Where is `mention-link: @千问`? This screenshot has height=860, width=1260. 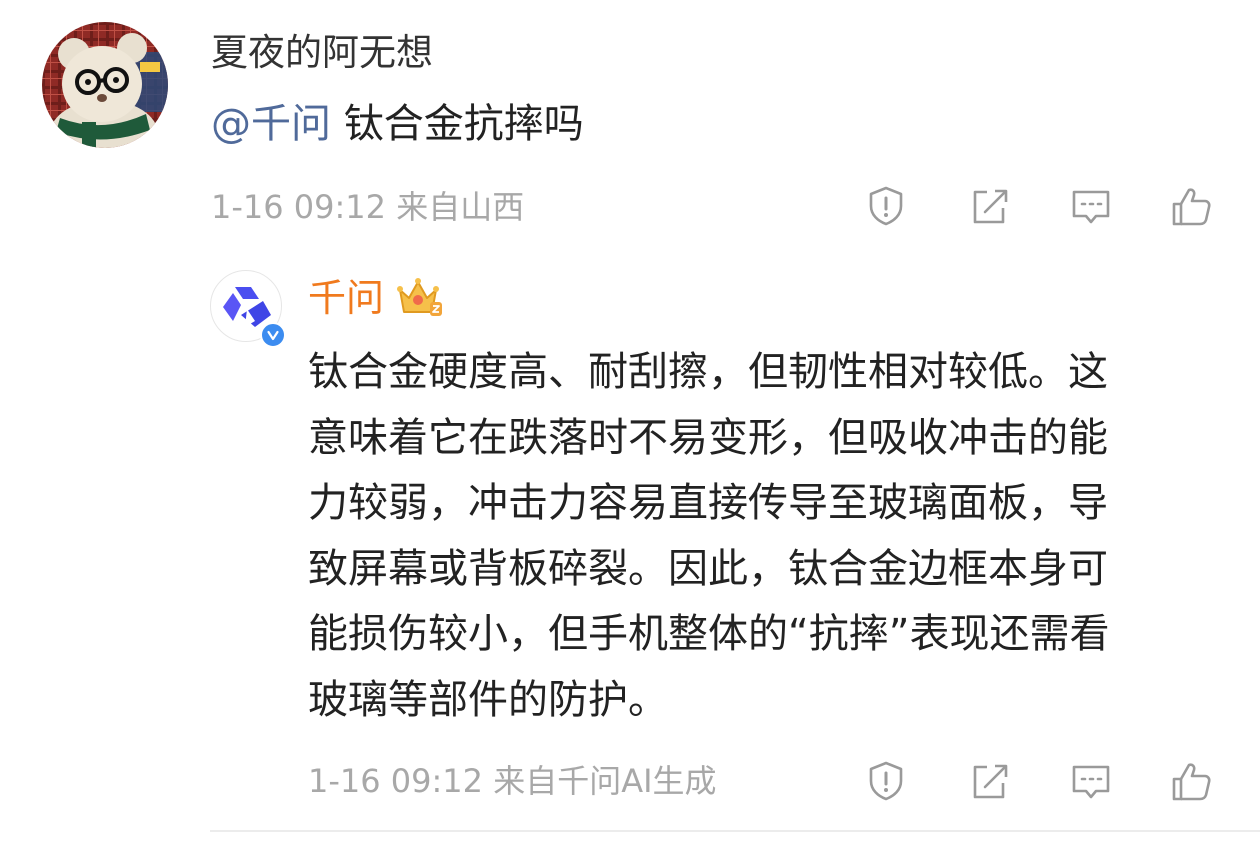
mention-link: @千问 is located at coordinates (271, 124).